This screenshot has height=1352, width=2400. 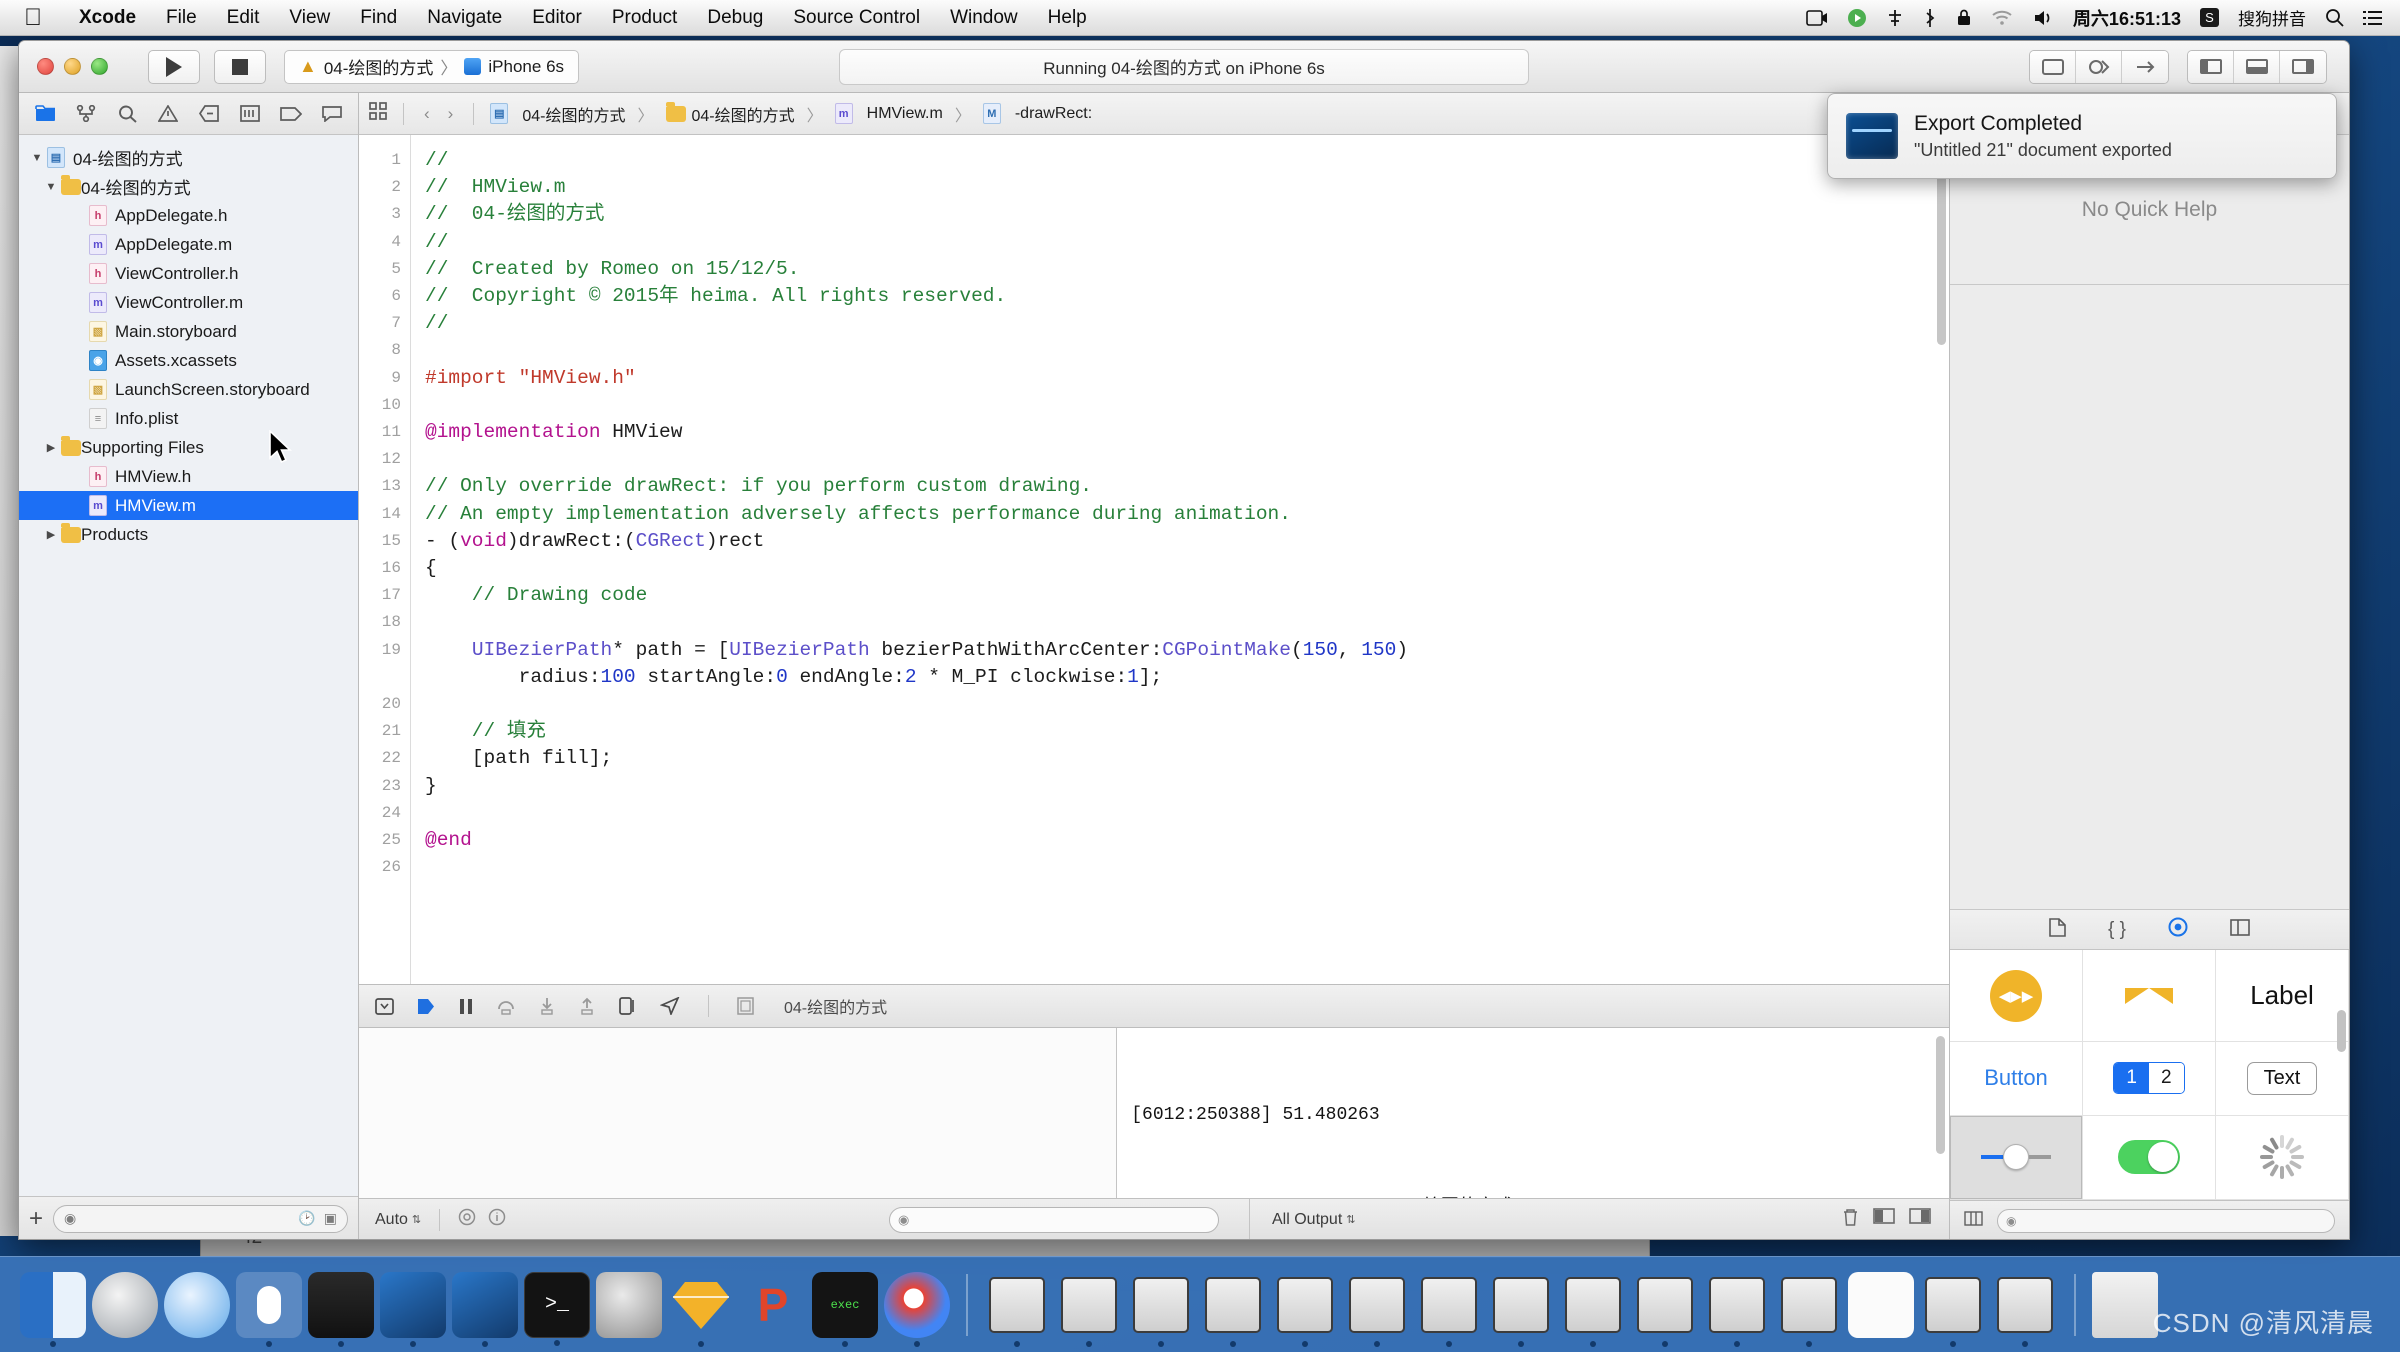 What do you see at coordinates (243, 18) in the screenshot?
I see `menu-item-edit: Edit` at bounding box center [243, 18].